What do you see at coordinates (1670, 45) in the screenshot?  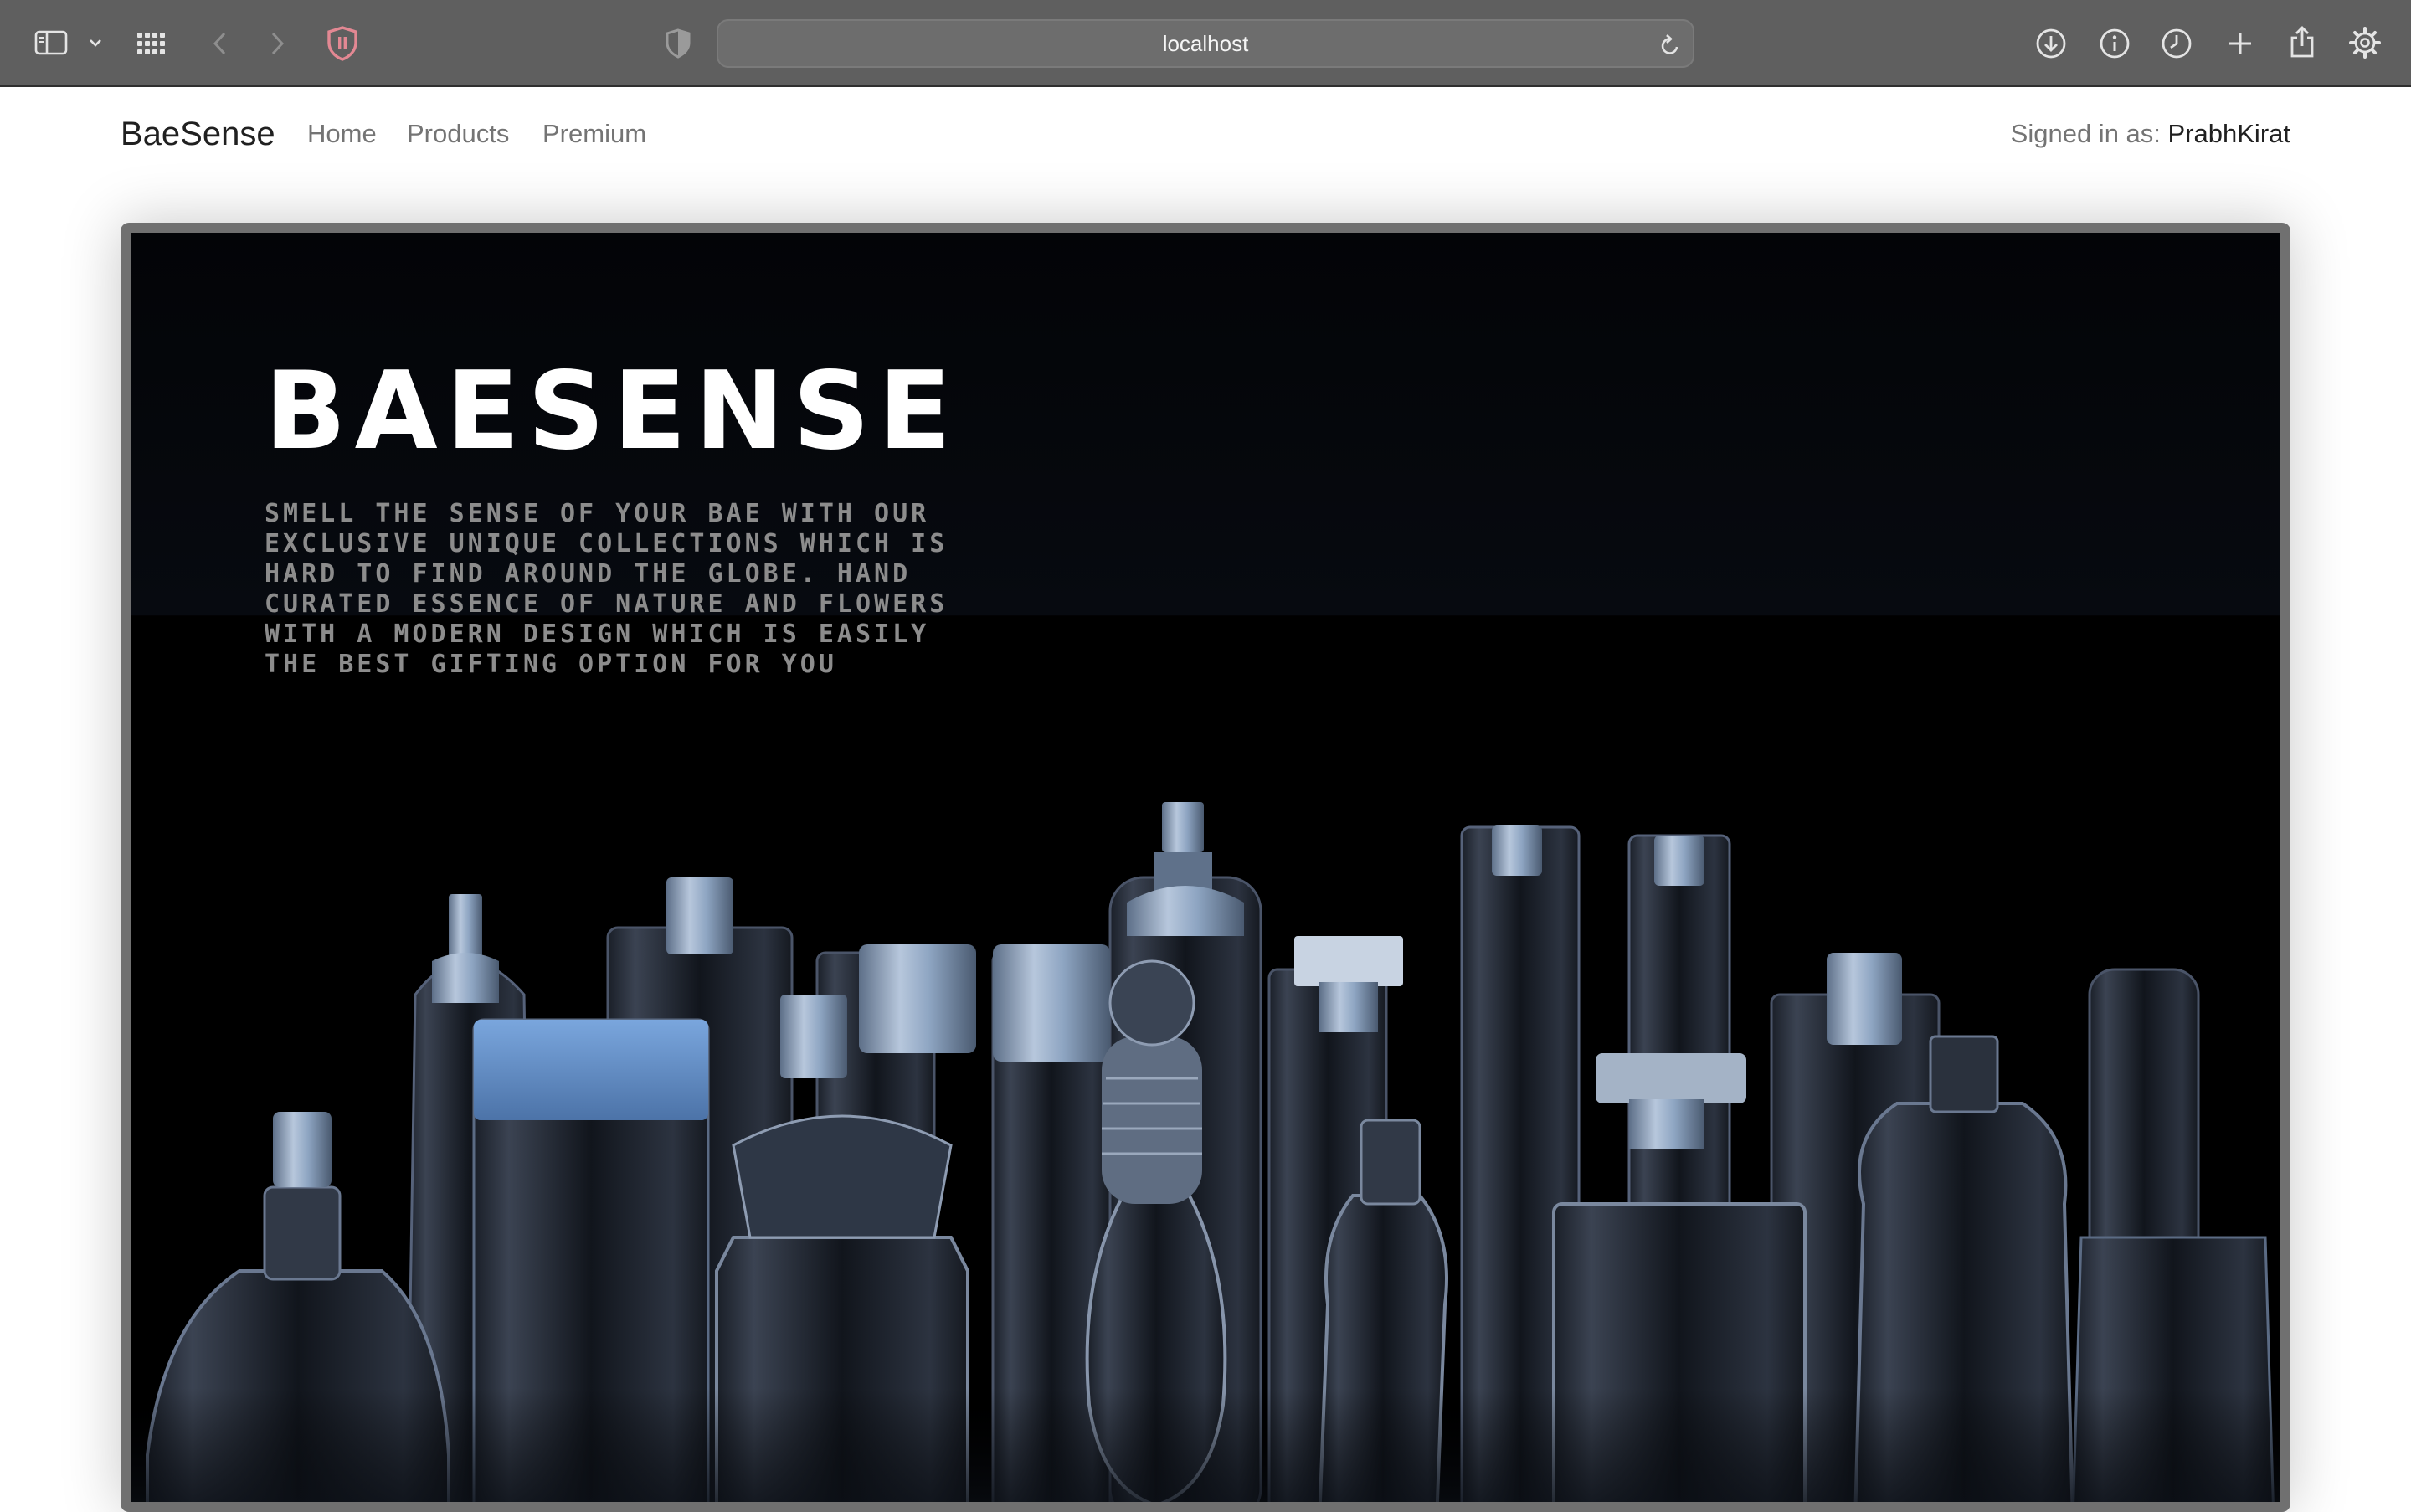 I see `reload-icon` at bounding box center [1670, 45].